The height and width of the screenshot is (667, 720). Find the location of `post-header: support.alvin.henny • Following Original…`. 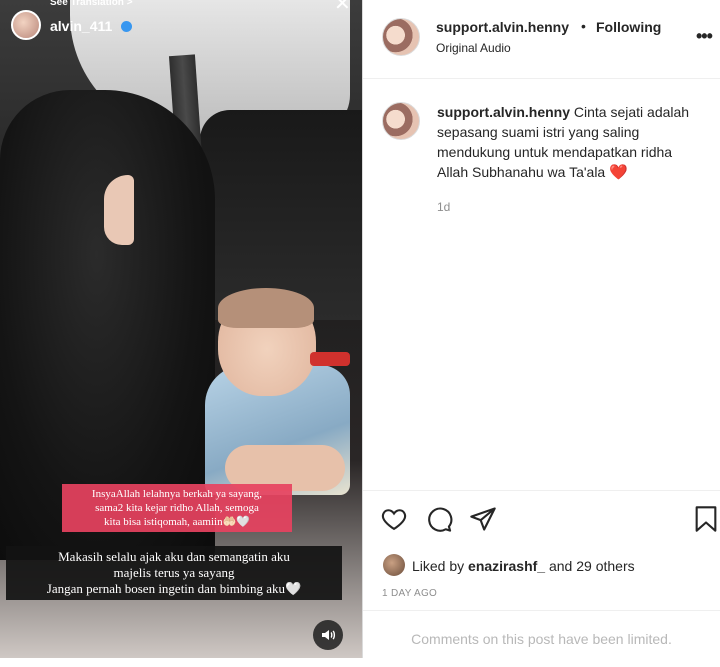

post-header: support.alvin.henny • Following Original… is located at coordinates (541, 39).